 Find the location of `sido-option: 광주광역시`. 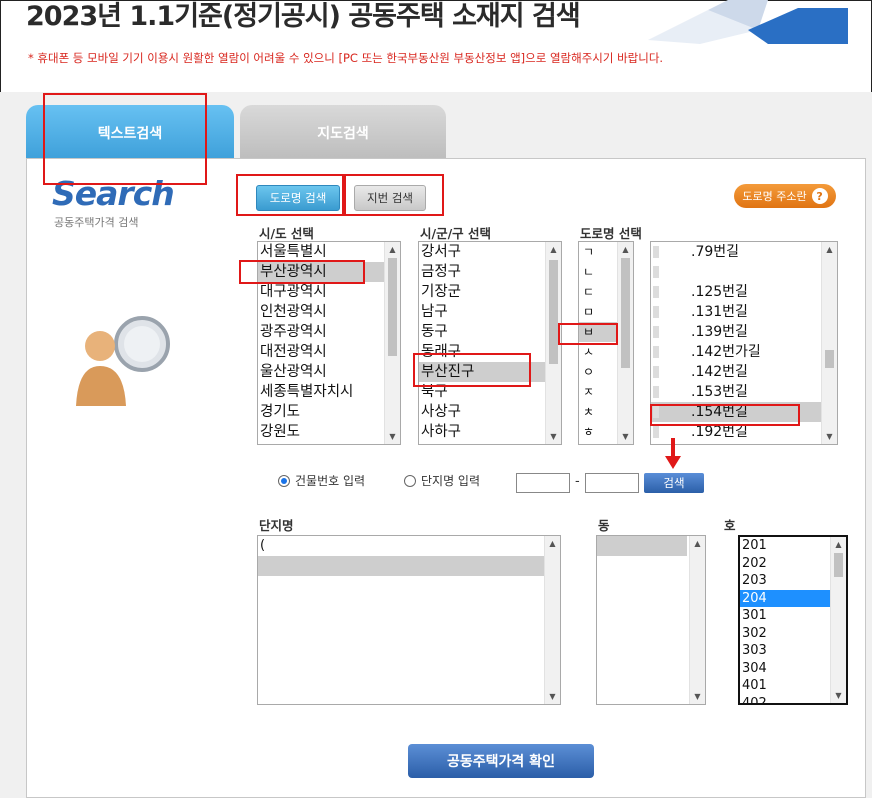

sido-option: 광주광역시 is located at coordinates (329, 332).